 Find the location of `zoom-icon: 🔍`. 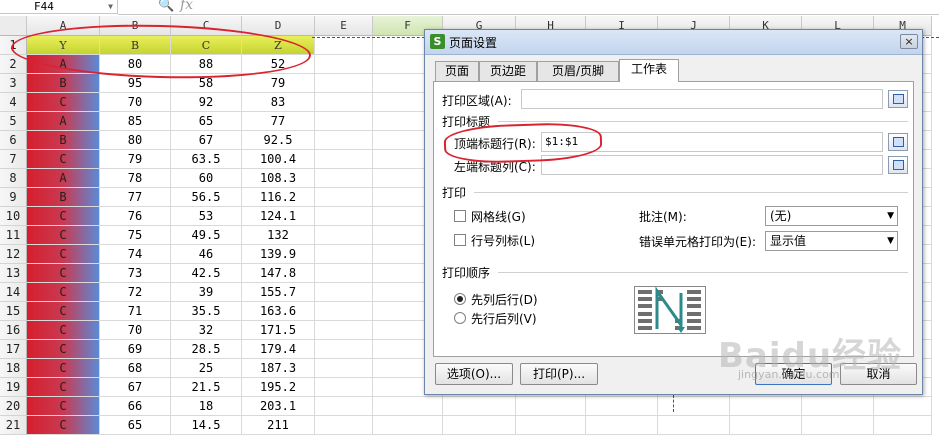

zoom-icon: 🔍 is located at coordinates (166, 6).